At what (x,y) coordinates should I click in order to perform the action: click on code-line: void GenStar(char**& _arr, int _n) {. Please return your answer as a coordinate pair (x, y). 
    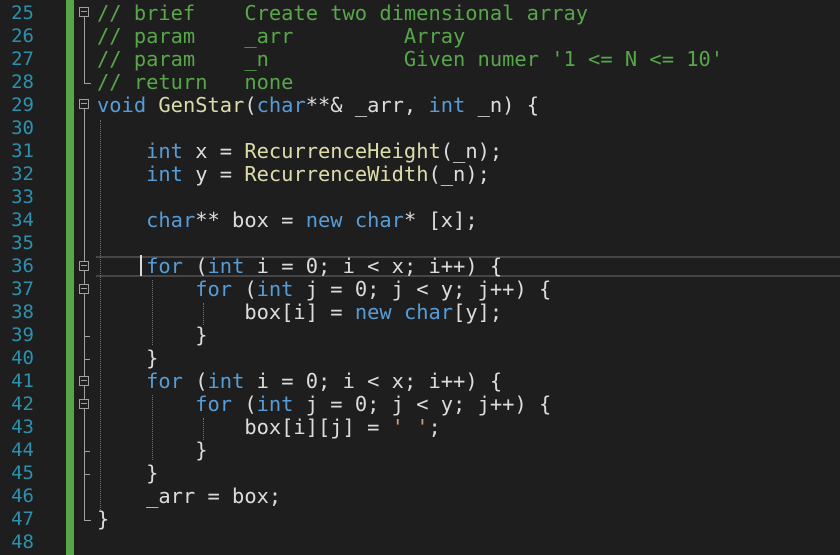
    Looking at the image, I should click on (318, 105).